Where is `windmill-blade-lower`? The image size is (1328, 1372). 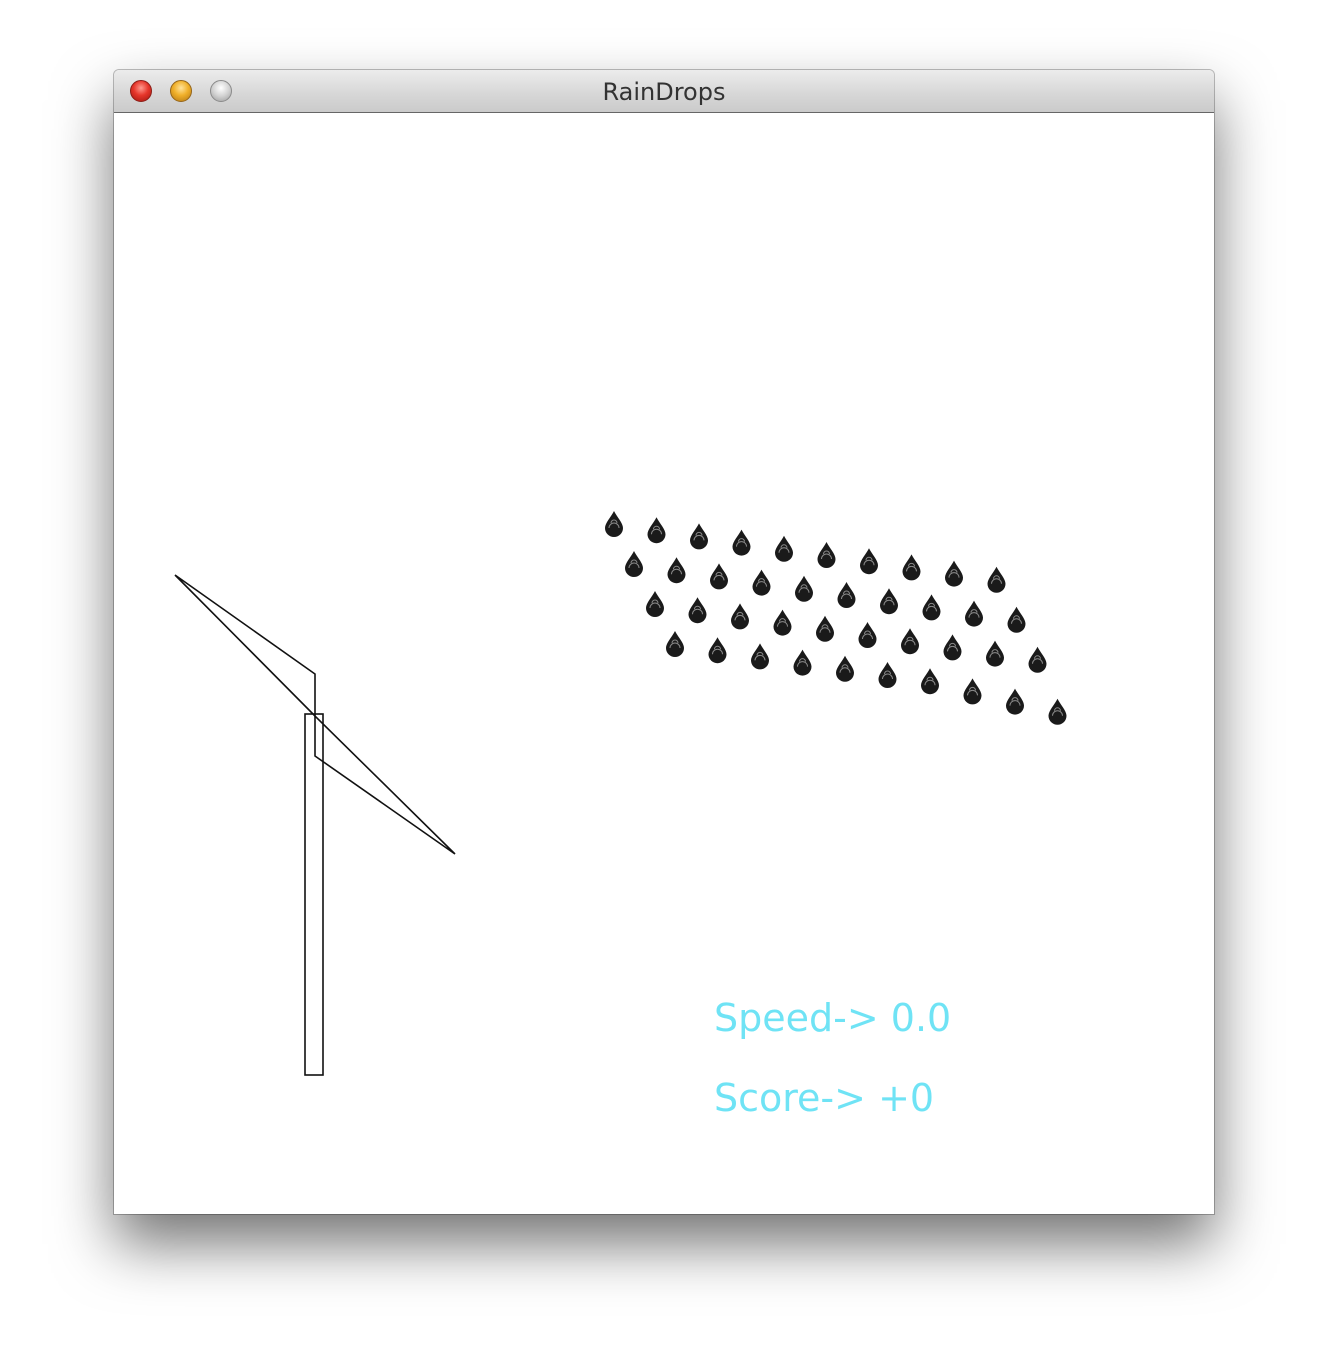
windmill-blade-lower is located at coordinates (385, 784).